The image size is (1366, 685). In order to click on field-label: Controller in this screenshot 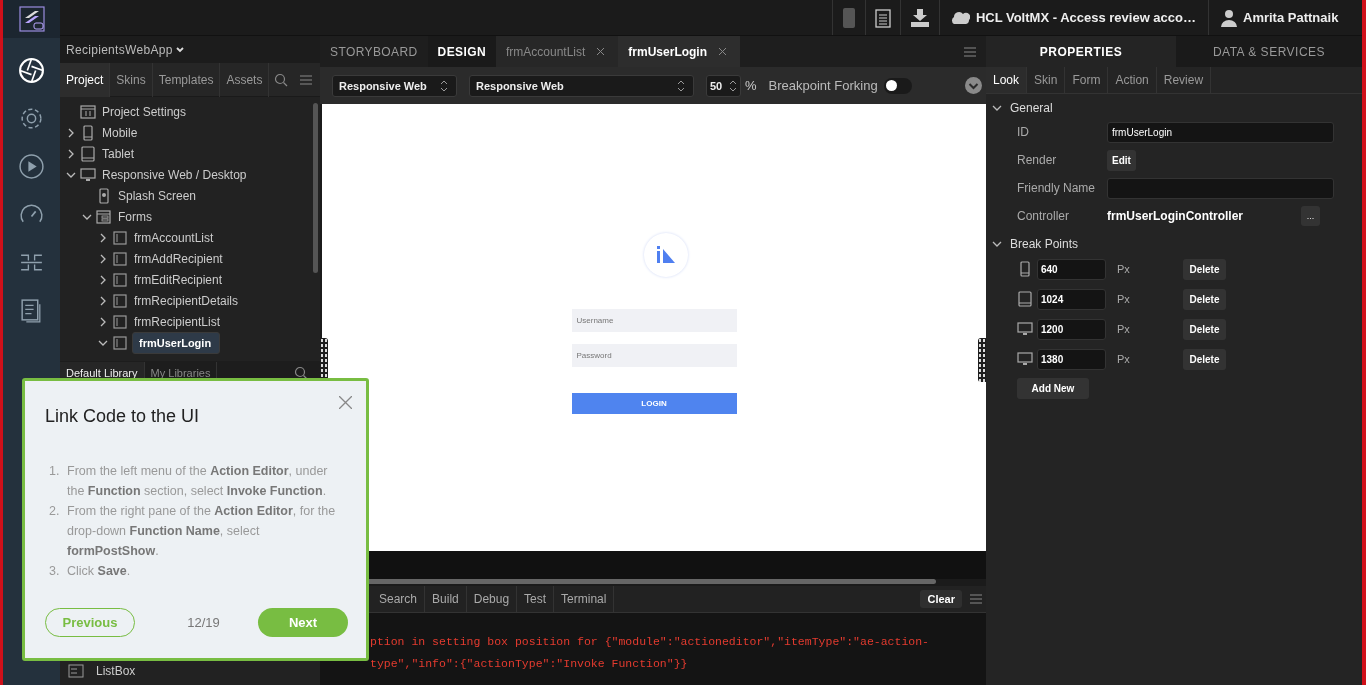, I will do `click(1044, 216)`.